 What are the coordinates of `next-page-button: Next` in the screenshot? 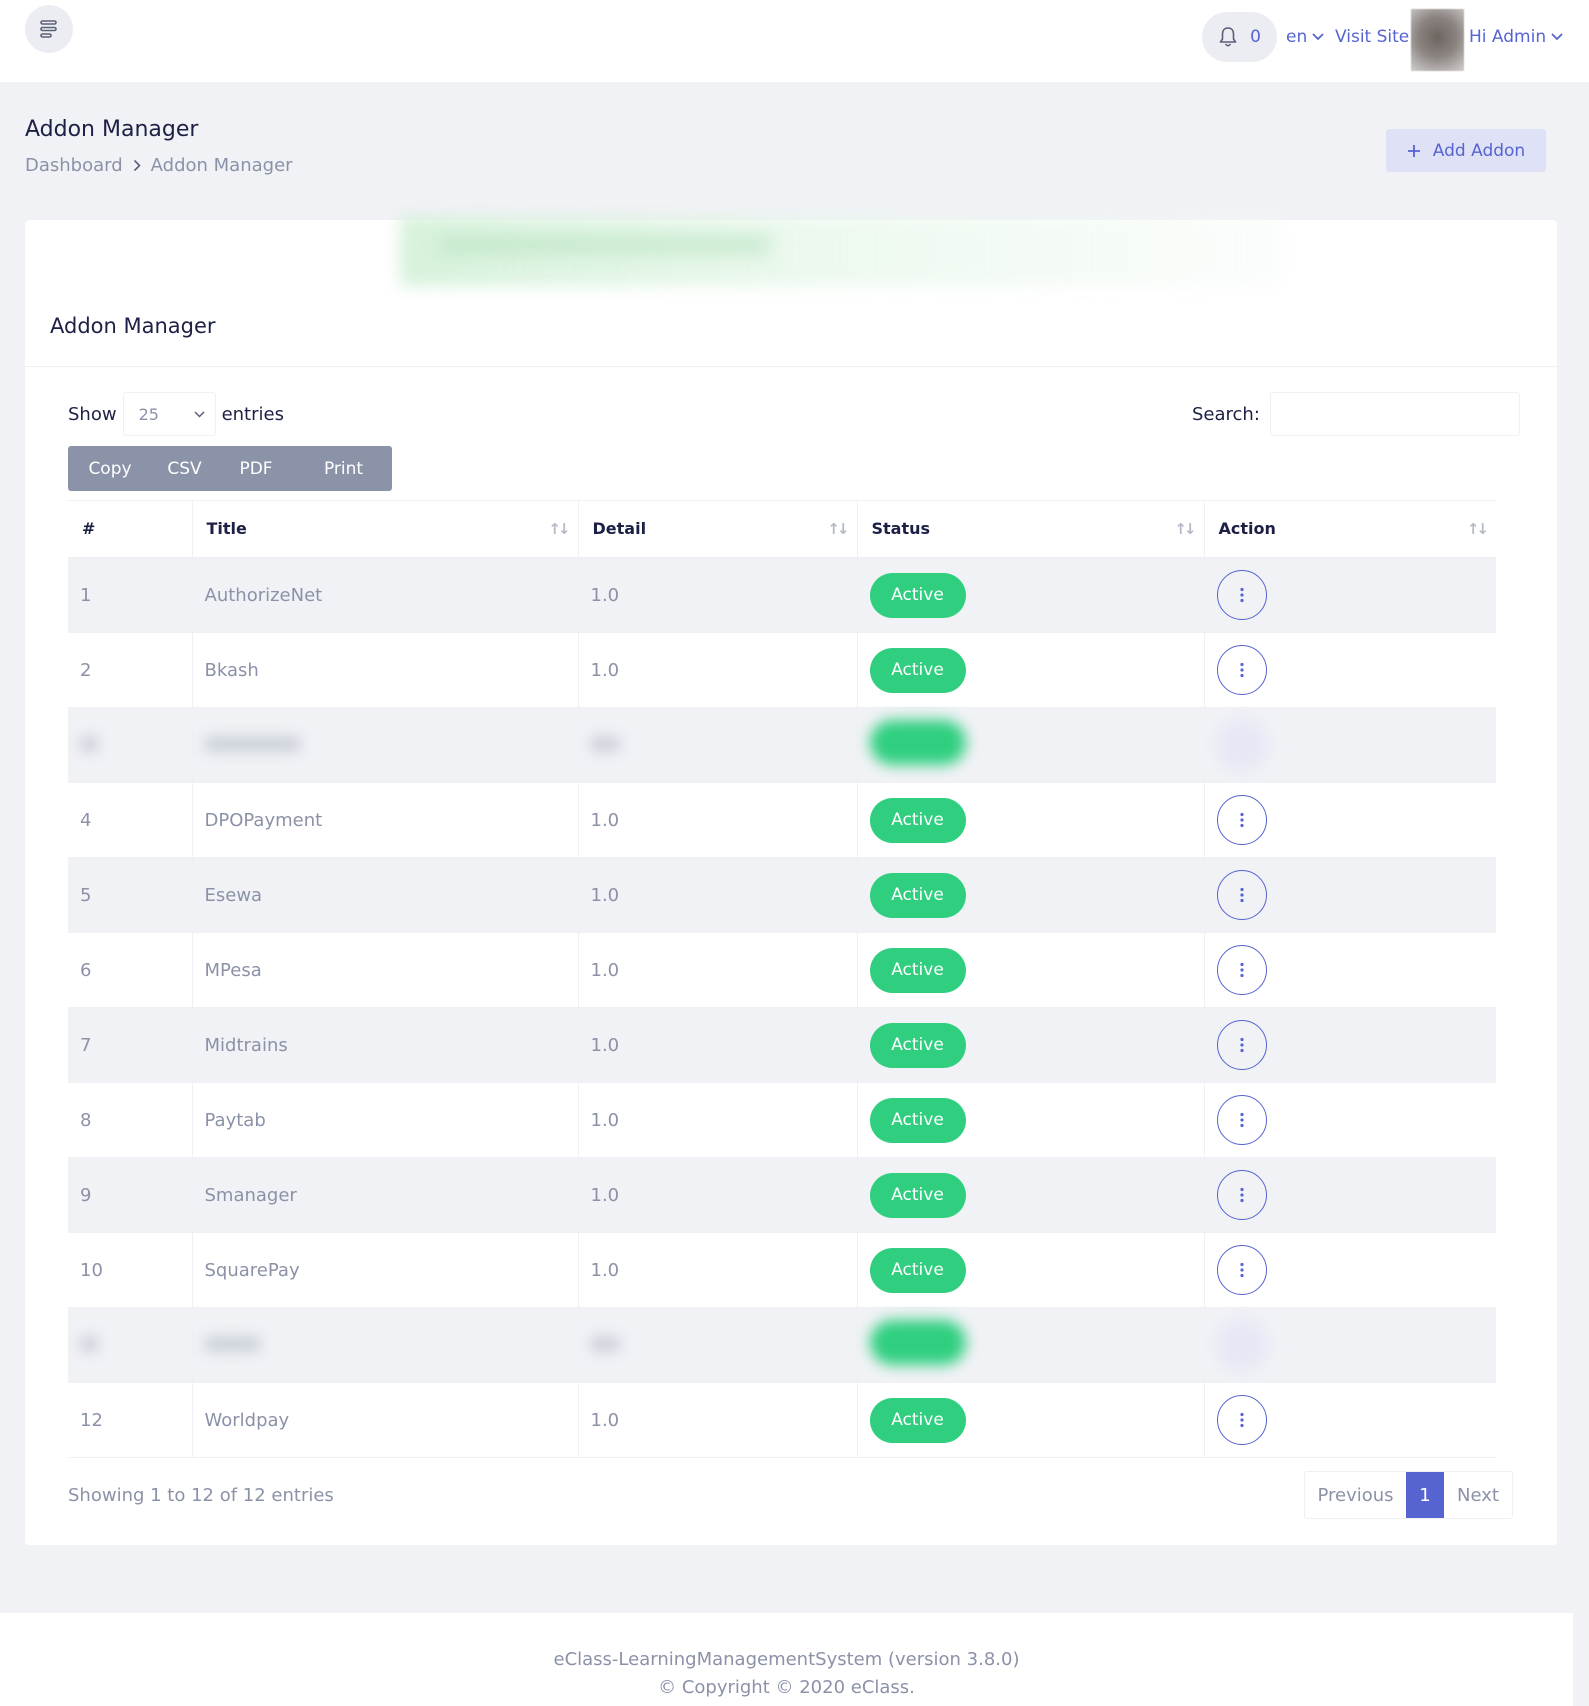 It's located at (1478, 1495).